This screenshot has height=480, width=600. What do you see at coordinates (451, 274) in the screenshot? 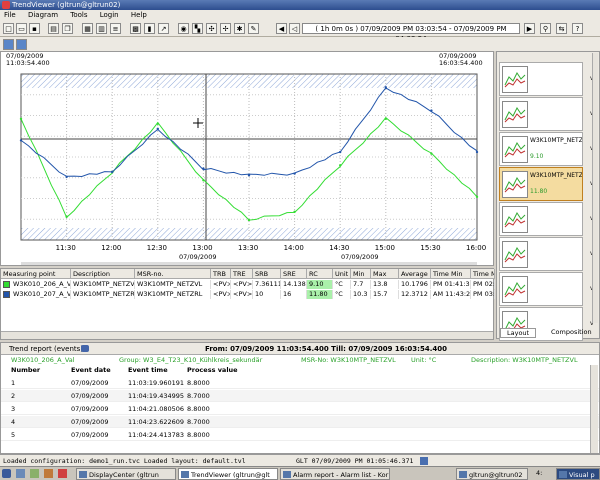
I see `column-header: Time Min` at bounding box center [451, 274].